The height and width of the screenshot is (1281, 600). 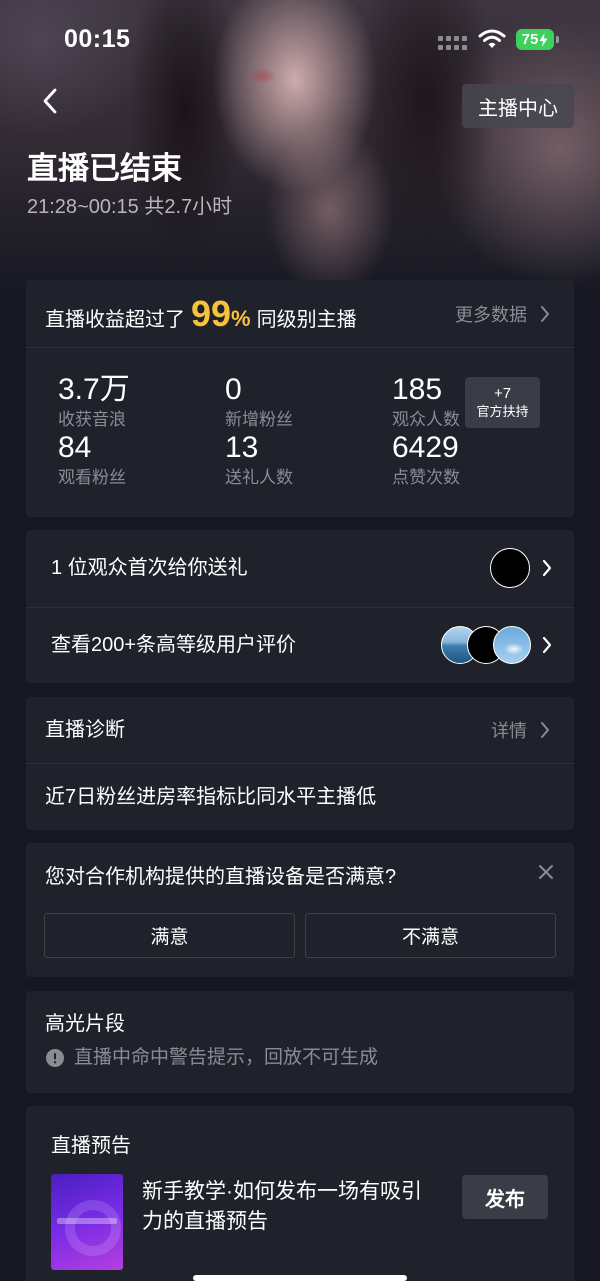 What do you see at coordinates (491, 314) in the screenshot?
I see `more-data-label: 更多数据` at bounding box center [491, 314].